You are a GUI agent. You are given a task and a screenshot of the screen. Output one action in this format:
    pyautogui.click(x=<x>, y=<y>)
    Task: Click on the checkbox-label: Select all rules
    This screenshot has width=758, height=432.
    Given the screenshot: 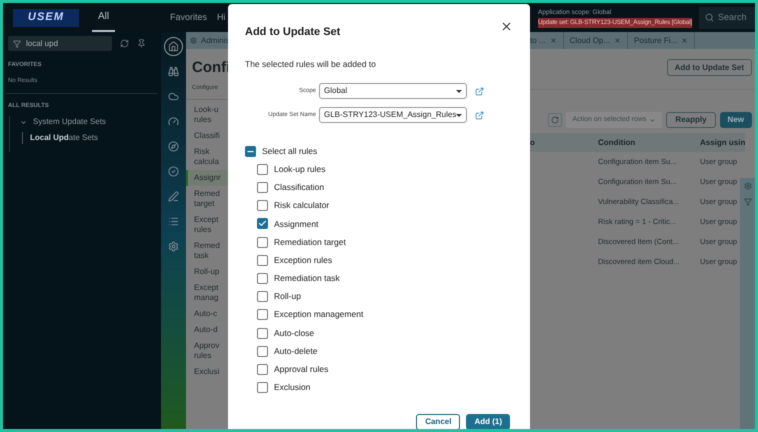 What is the action you would take?
    pyautogui.click(x=290, y=151)
    